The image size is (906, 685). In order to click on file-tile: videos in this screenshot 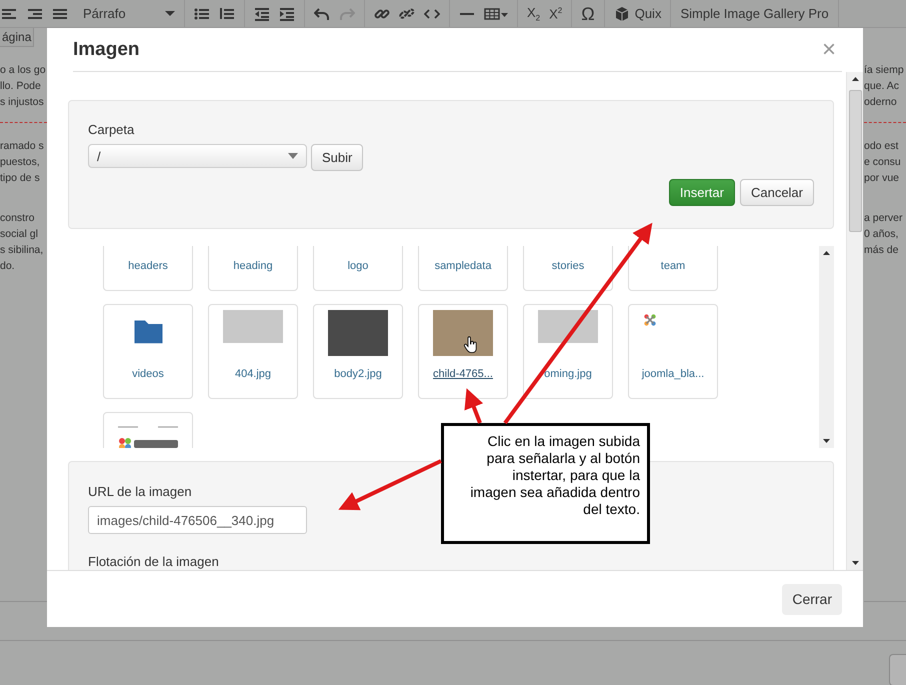, I will do `click(148, 351)`.